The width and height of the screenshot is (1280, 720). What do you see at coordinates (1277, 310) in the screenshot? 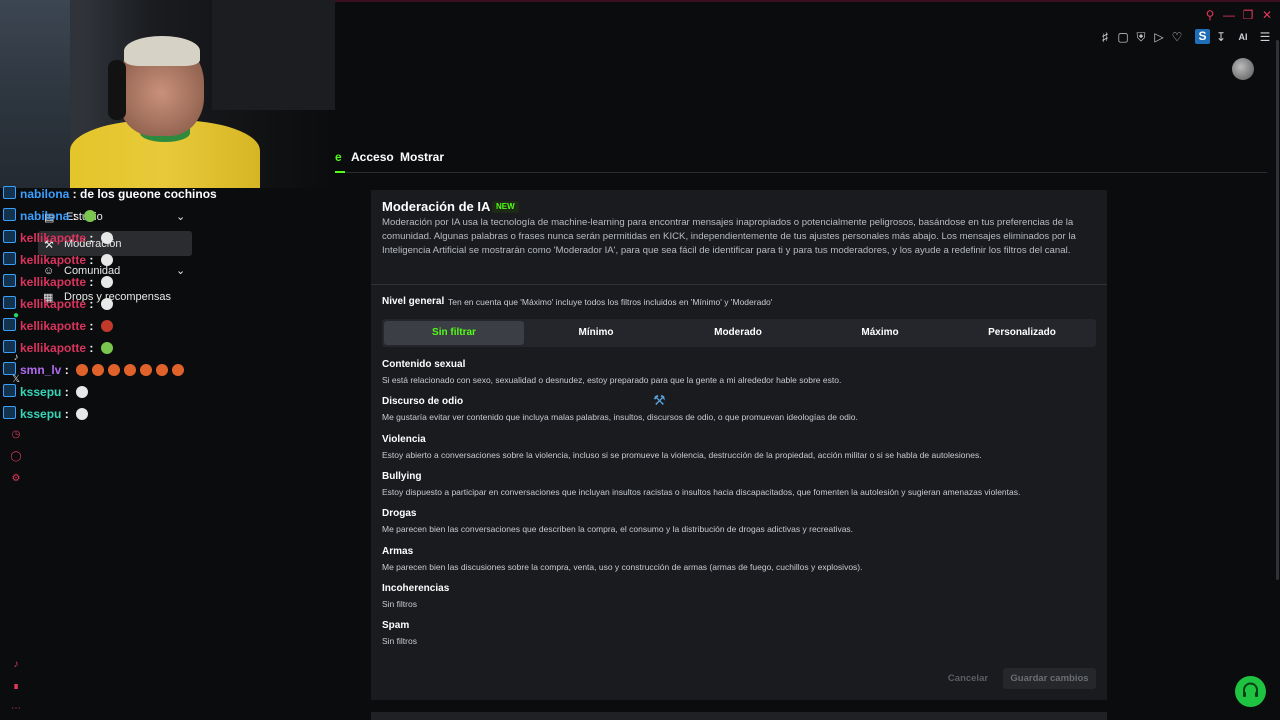
I see `scrollbar` at bounding box center [1277, 310].